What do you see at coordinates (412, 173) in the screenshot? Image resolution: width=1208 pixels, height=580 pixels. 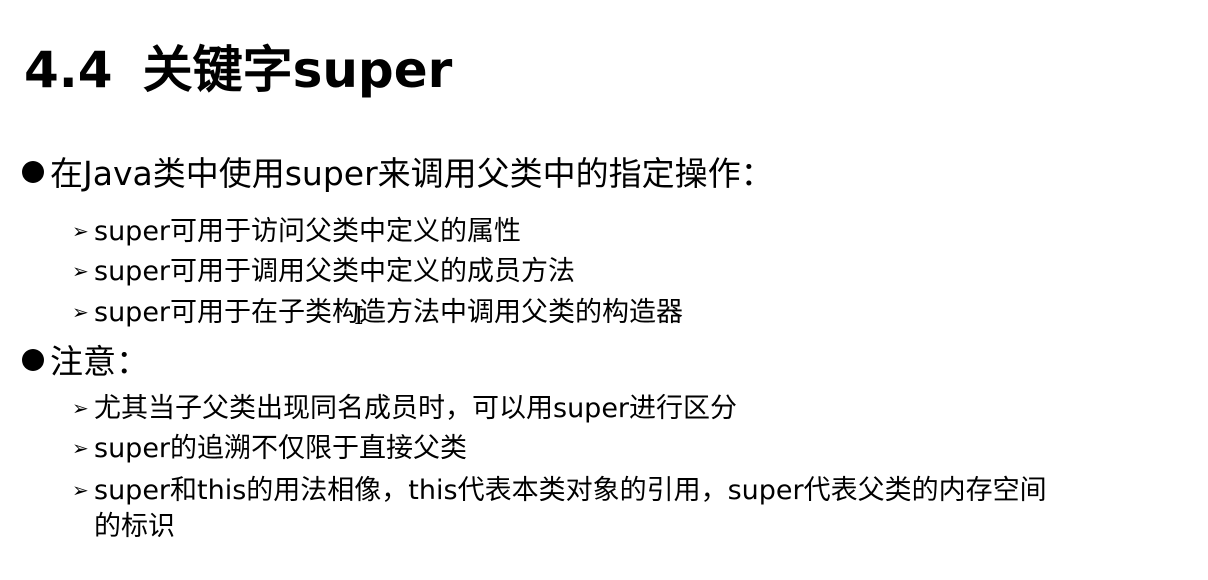 I see `bullet-text: 在Java类中使用super来调用父类中的指定操作：` at bounding box center [412, 173].